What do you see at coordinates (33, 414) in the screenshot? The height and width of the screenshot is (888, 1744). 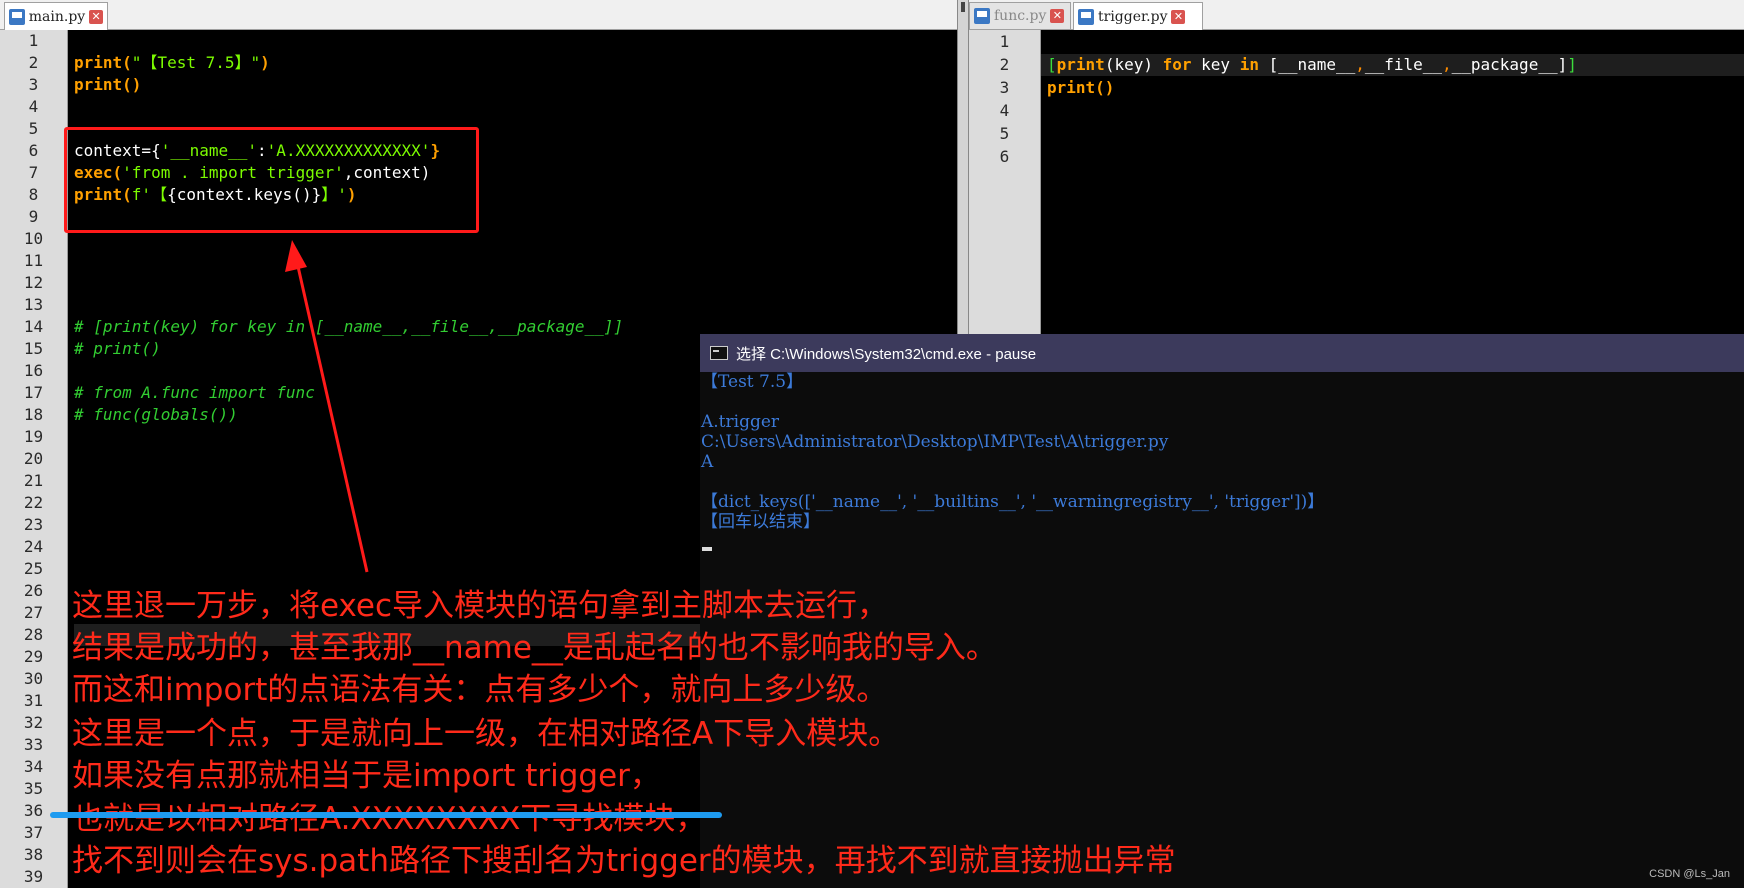 I see `line-number: 18` at bounding box center [33, 414].